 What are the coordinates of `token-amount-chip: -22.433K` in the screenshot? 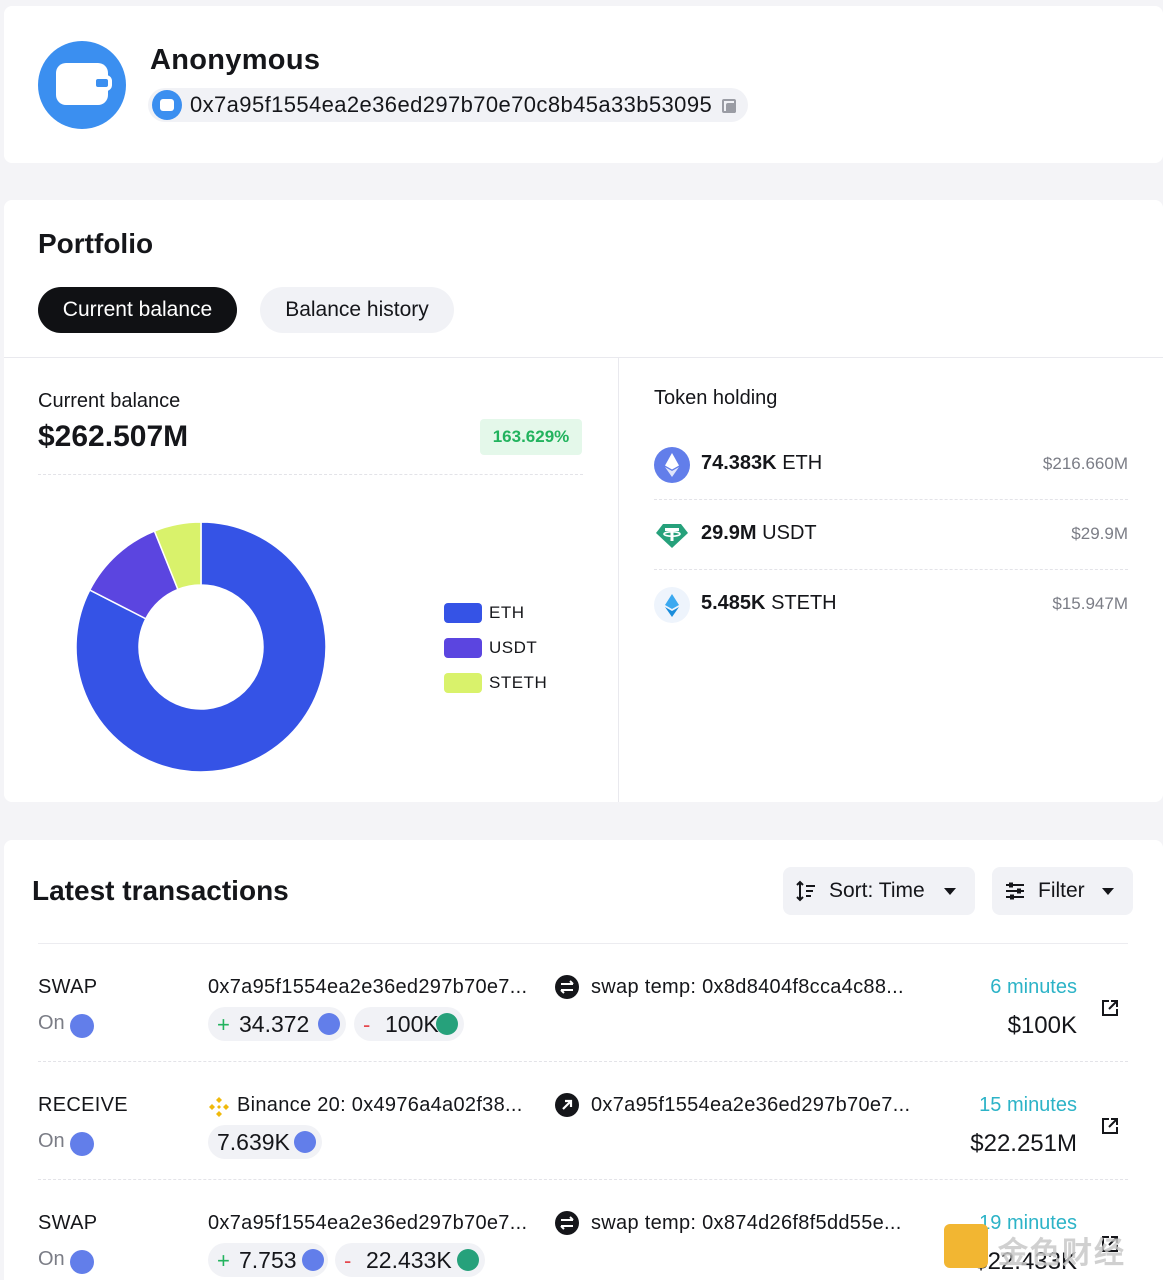 It's located at (410, 1260).